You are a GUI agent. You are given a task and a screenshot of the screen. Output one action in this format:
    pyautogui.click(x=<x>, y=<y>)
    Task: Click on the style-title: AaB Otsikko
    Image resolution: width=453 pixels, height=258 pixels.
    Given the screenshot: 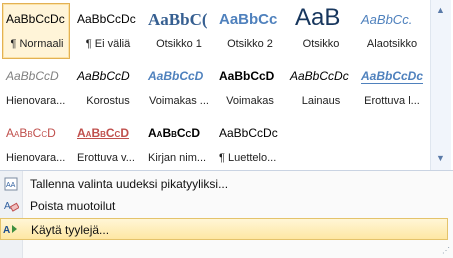 What is the action you would take?
    pyautogui.click(x=320, y=31)
    